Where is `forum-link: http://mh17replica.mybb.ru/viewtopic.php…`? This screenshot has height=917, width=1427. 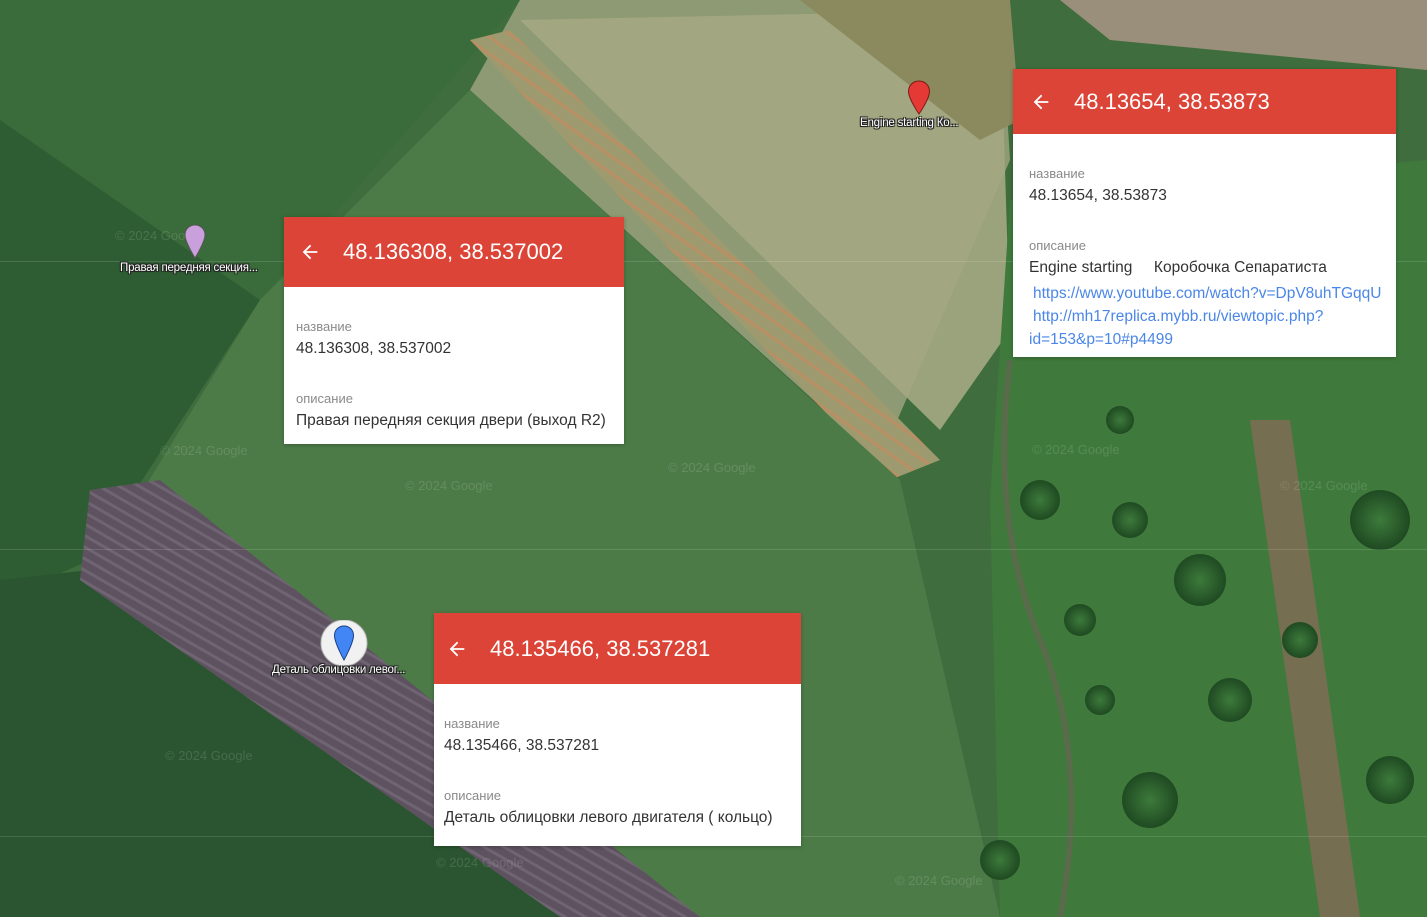
forum-link: http://mh17replica.mybb.ru/viewtopic.php… is located at coordinates (1178, 316).